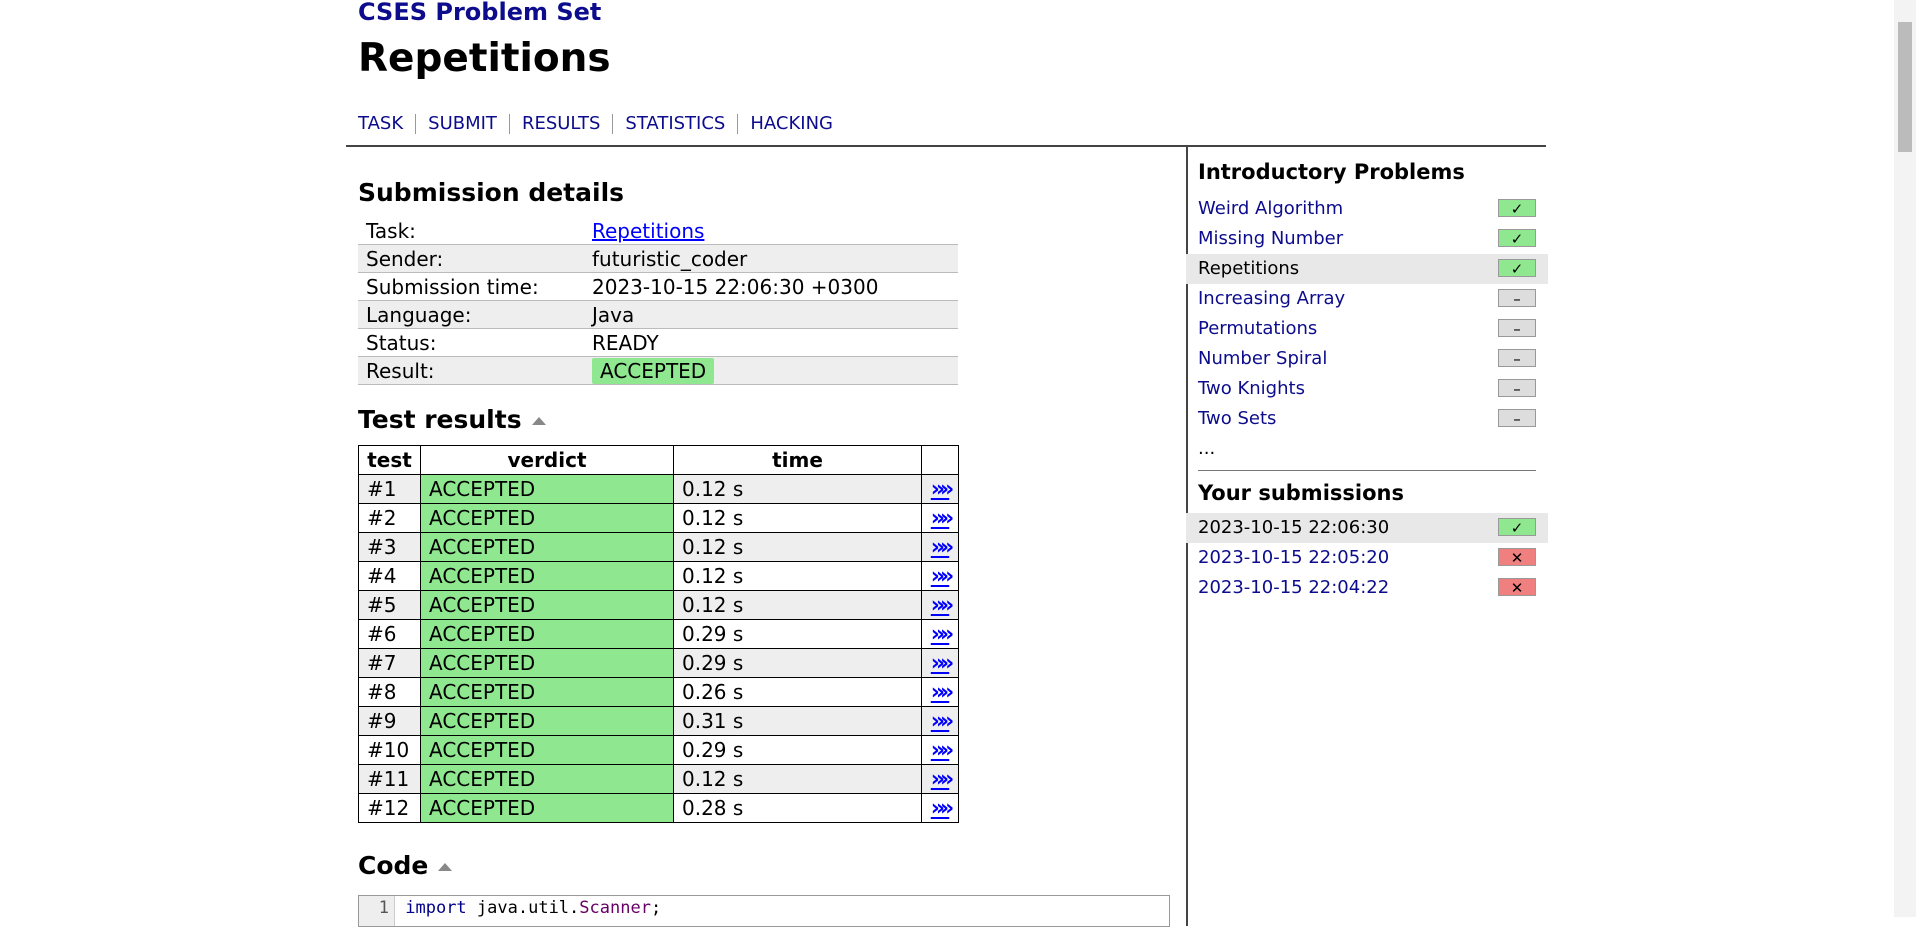 The width and height of the screenshot is (1916, 927). I want to click on problem-link: Number Spiral, so click(1262, 358).